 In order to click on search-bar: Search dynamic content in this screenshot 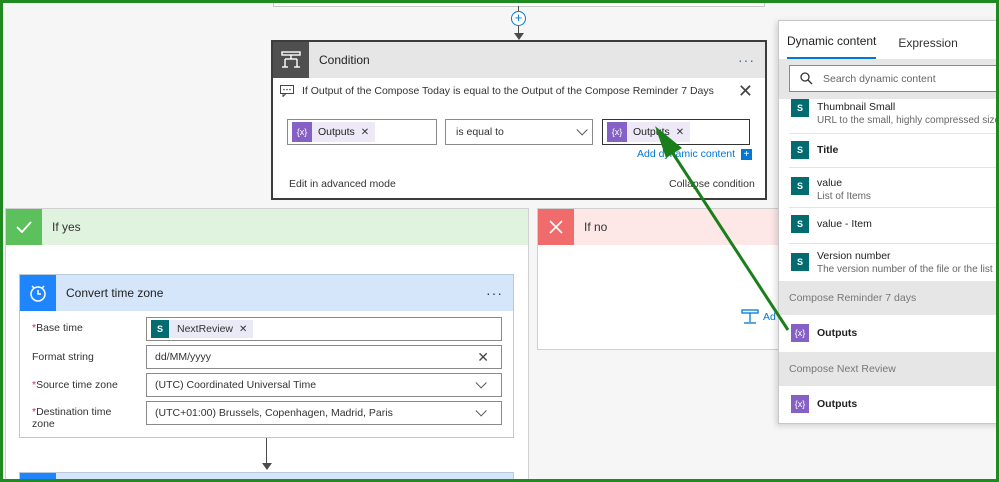, I will do `click(889, 79)`.